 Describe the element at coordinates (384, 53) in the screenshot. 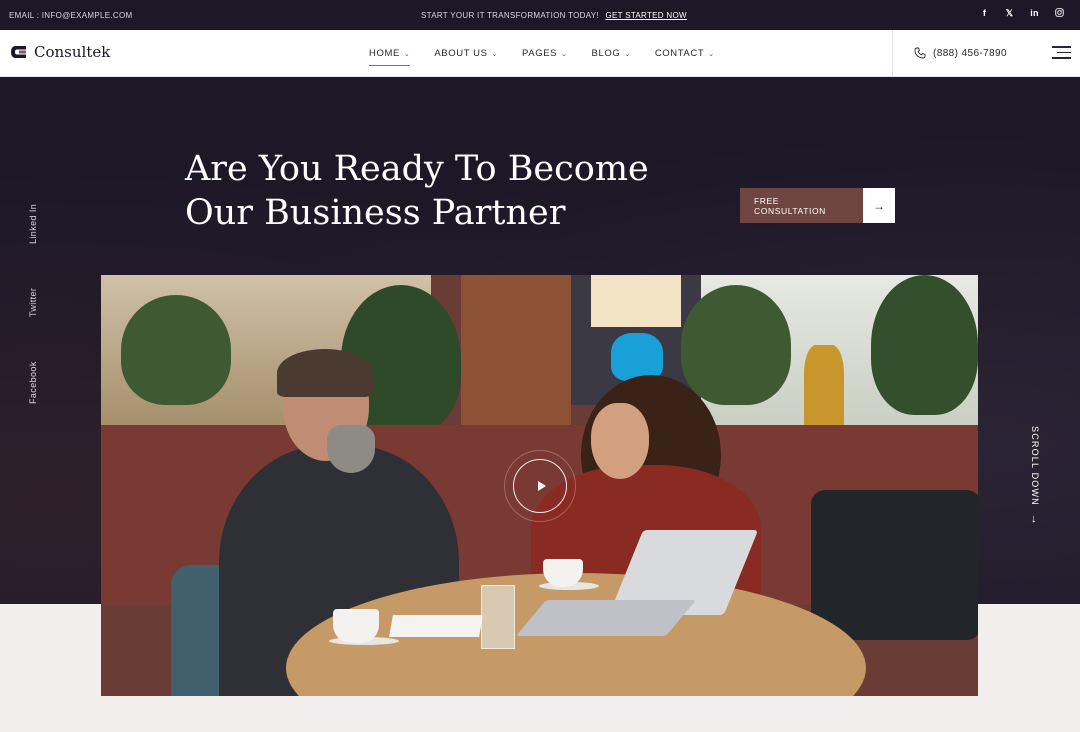

I see `nav-home-label: HOME` at that location.